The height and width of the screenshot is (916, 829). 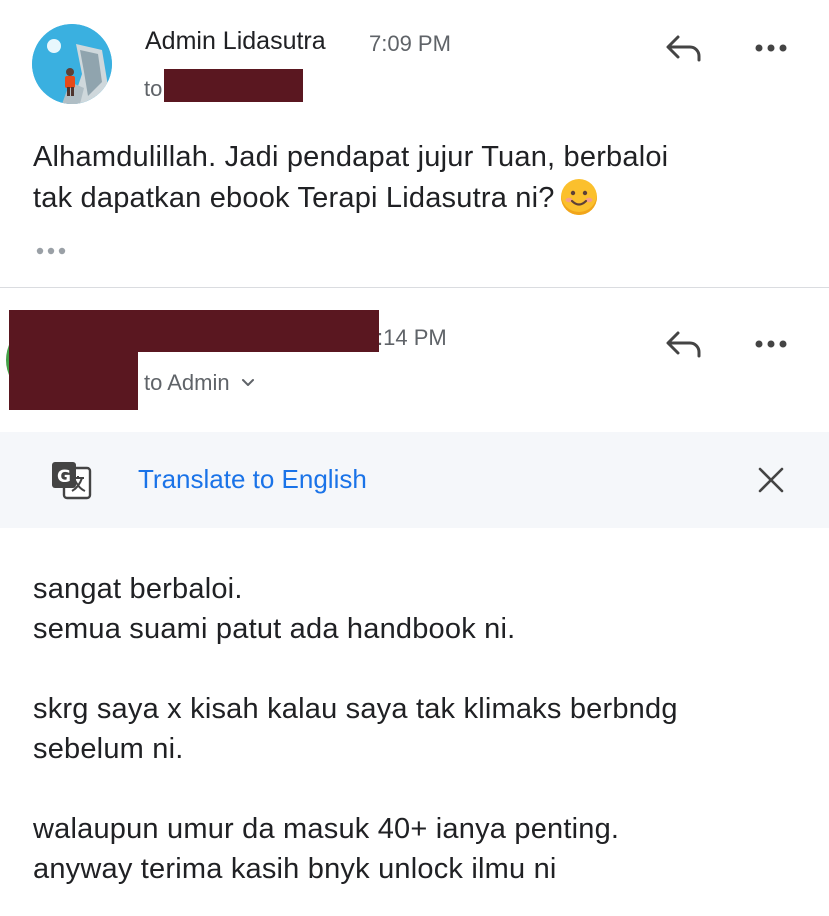 I want to click on redacted-sender-name, so click(x=194, y=331).